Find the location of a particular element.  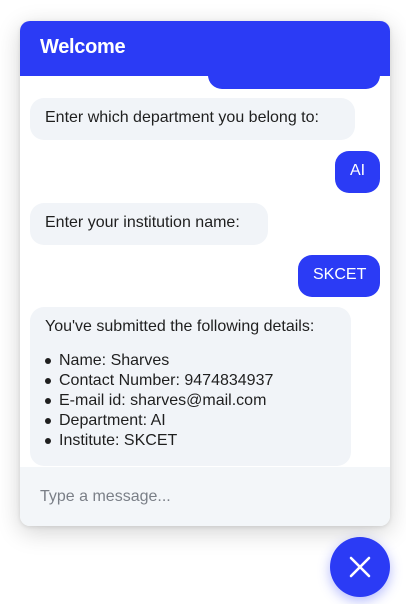

bot-message-text: Enter your institution name: is located at coordinates (142, 222).